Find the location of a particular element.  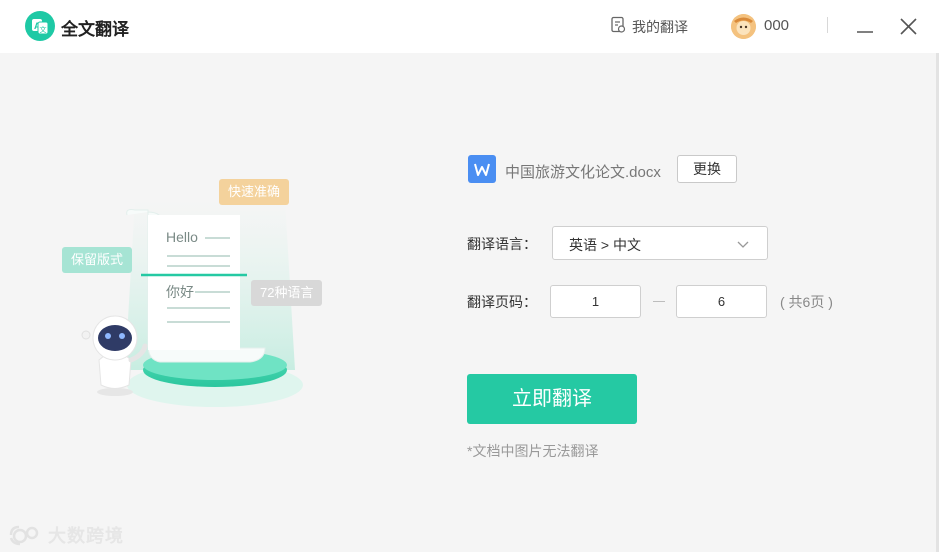

my-translations-label: 我的翻译 is located at coordinates (660, 26).